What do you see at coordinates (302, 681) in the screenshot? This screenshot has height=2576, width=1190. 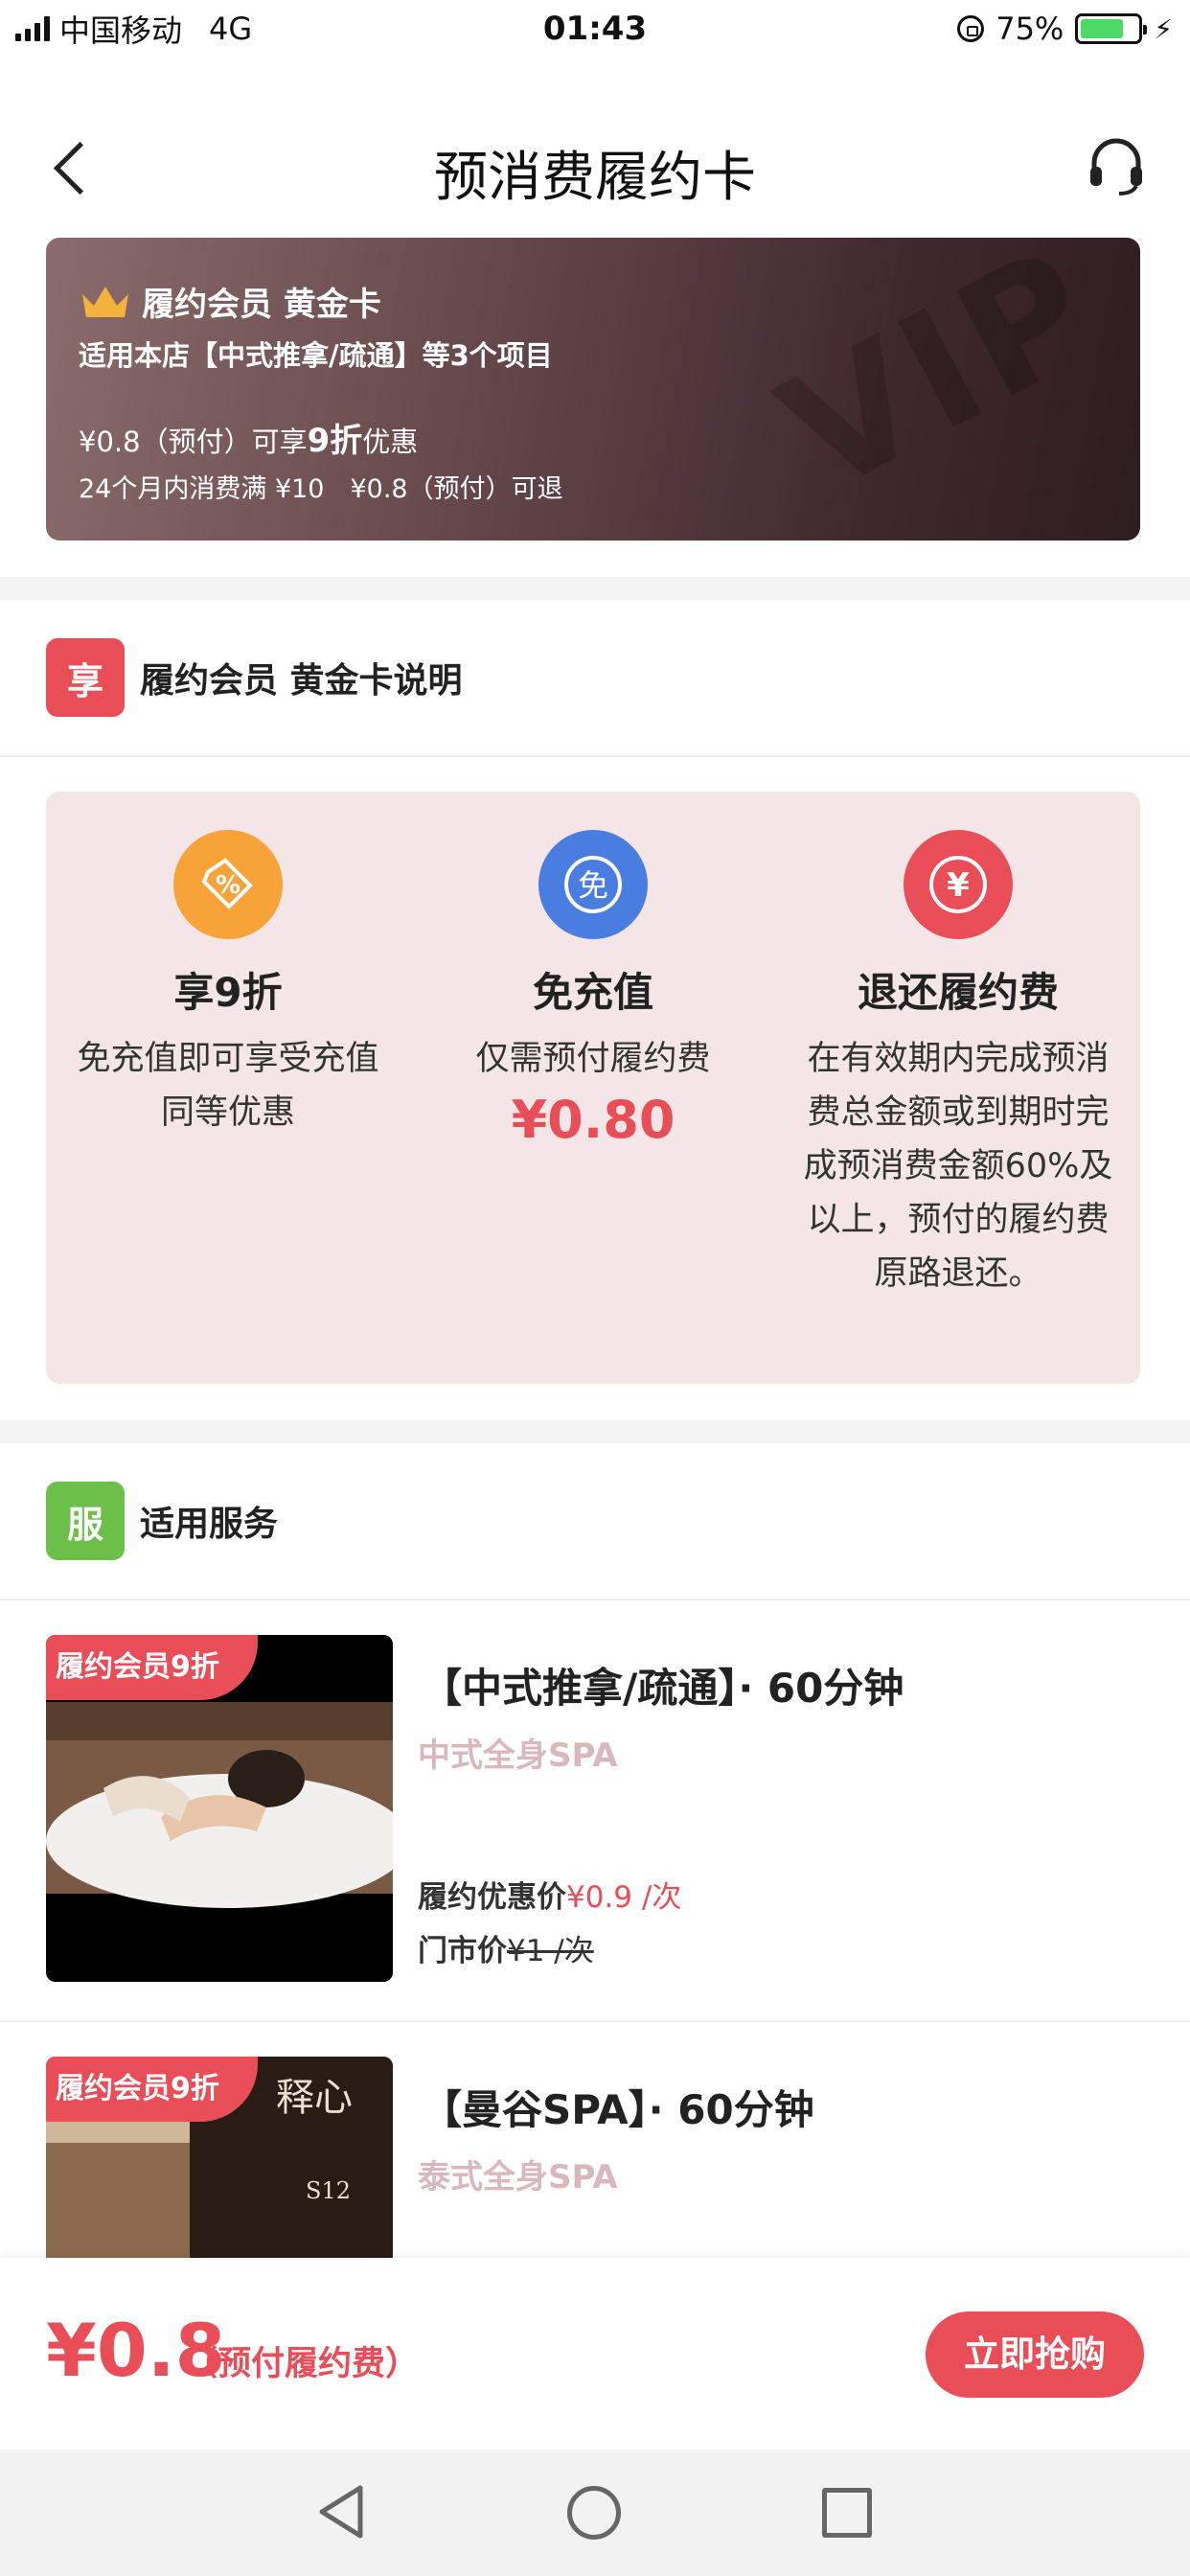 I see `explain-section-title: 履约会员 黄金卡说明` at bounding box center [302, 681].